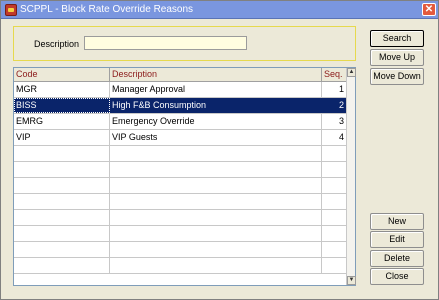 This screenshot has height=300, width=439. What do you see at coordinates (216, 137) in the screenshot?
I see `cell-description: VIP Guests` at bounding box center [216, 137].